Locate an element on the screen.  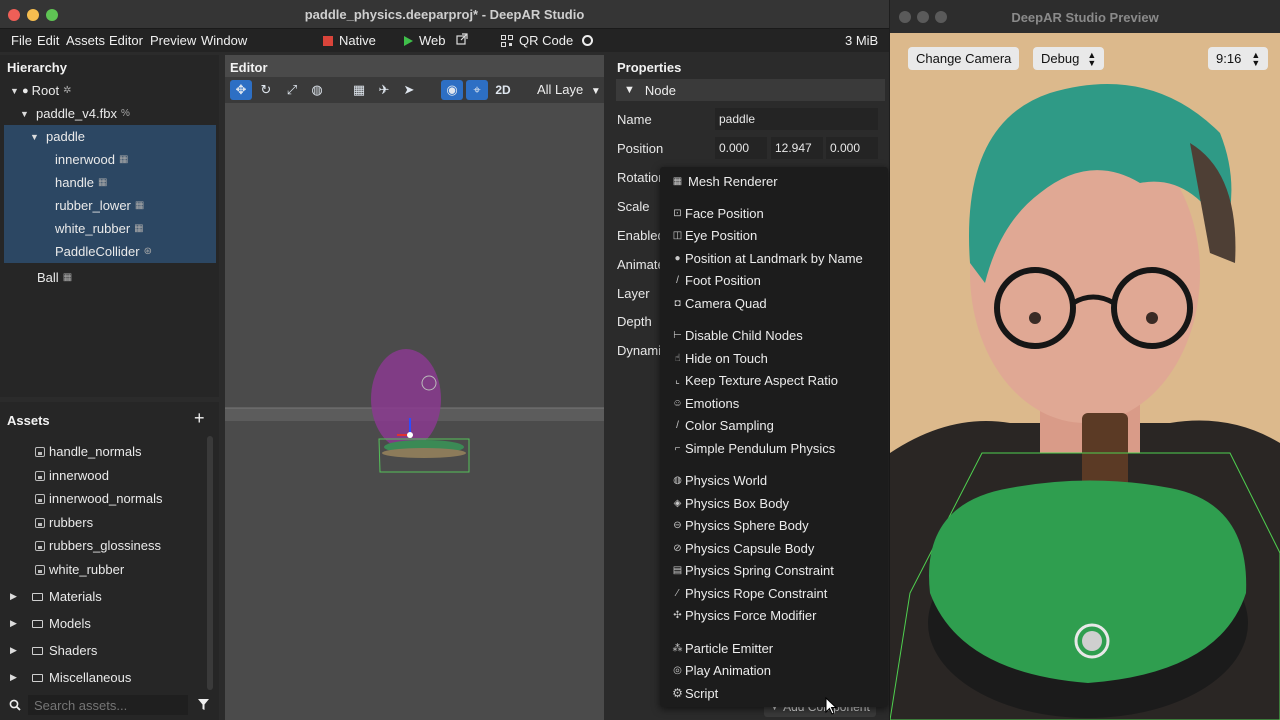
position-z-field: 0.000 is located at coordinates (852, 148).